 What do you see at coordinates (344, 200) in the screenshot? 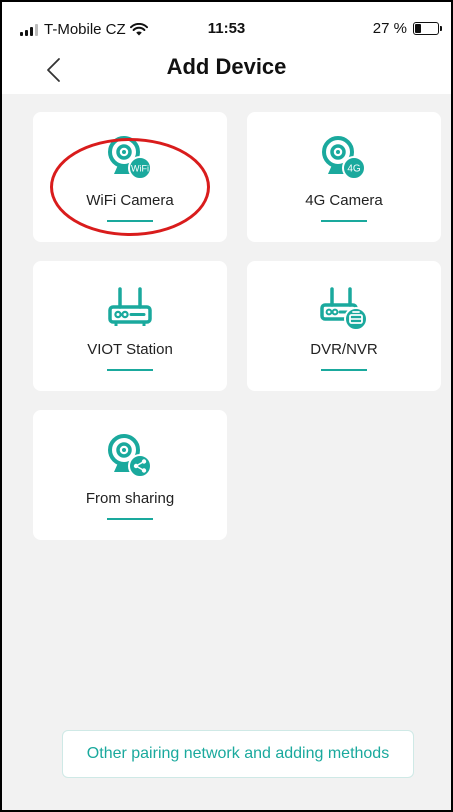
I see `device-label: 4G Camera` at bounding box center [344, 200].